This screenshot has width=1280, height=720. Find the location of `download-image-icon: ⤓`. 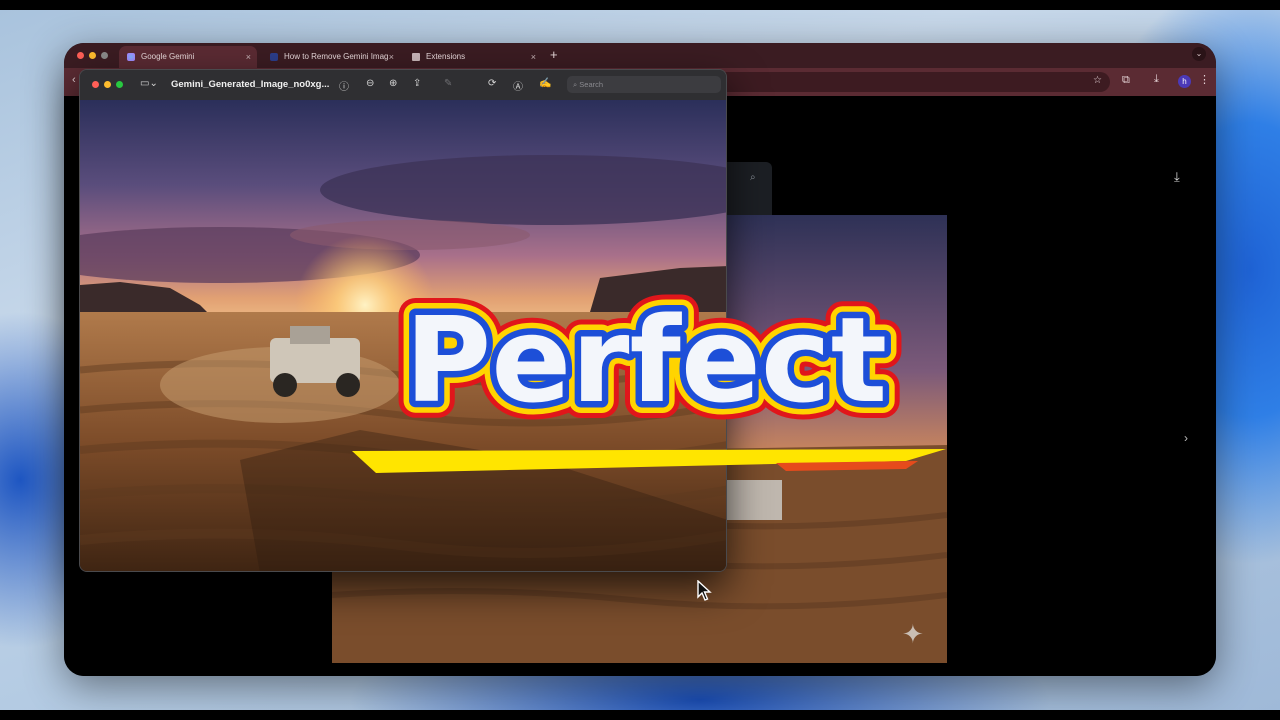

download-image-icon: ⤓ is located at coordinates (1177, 177).